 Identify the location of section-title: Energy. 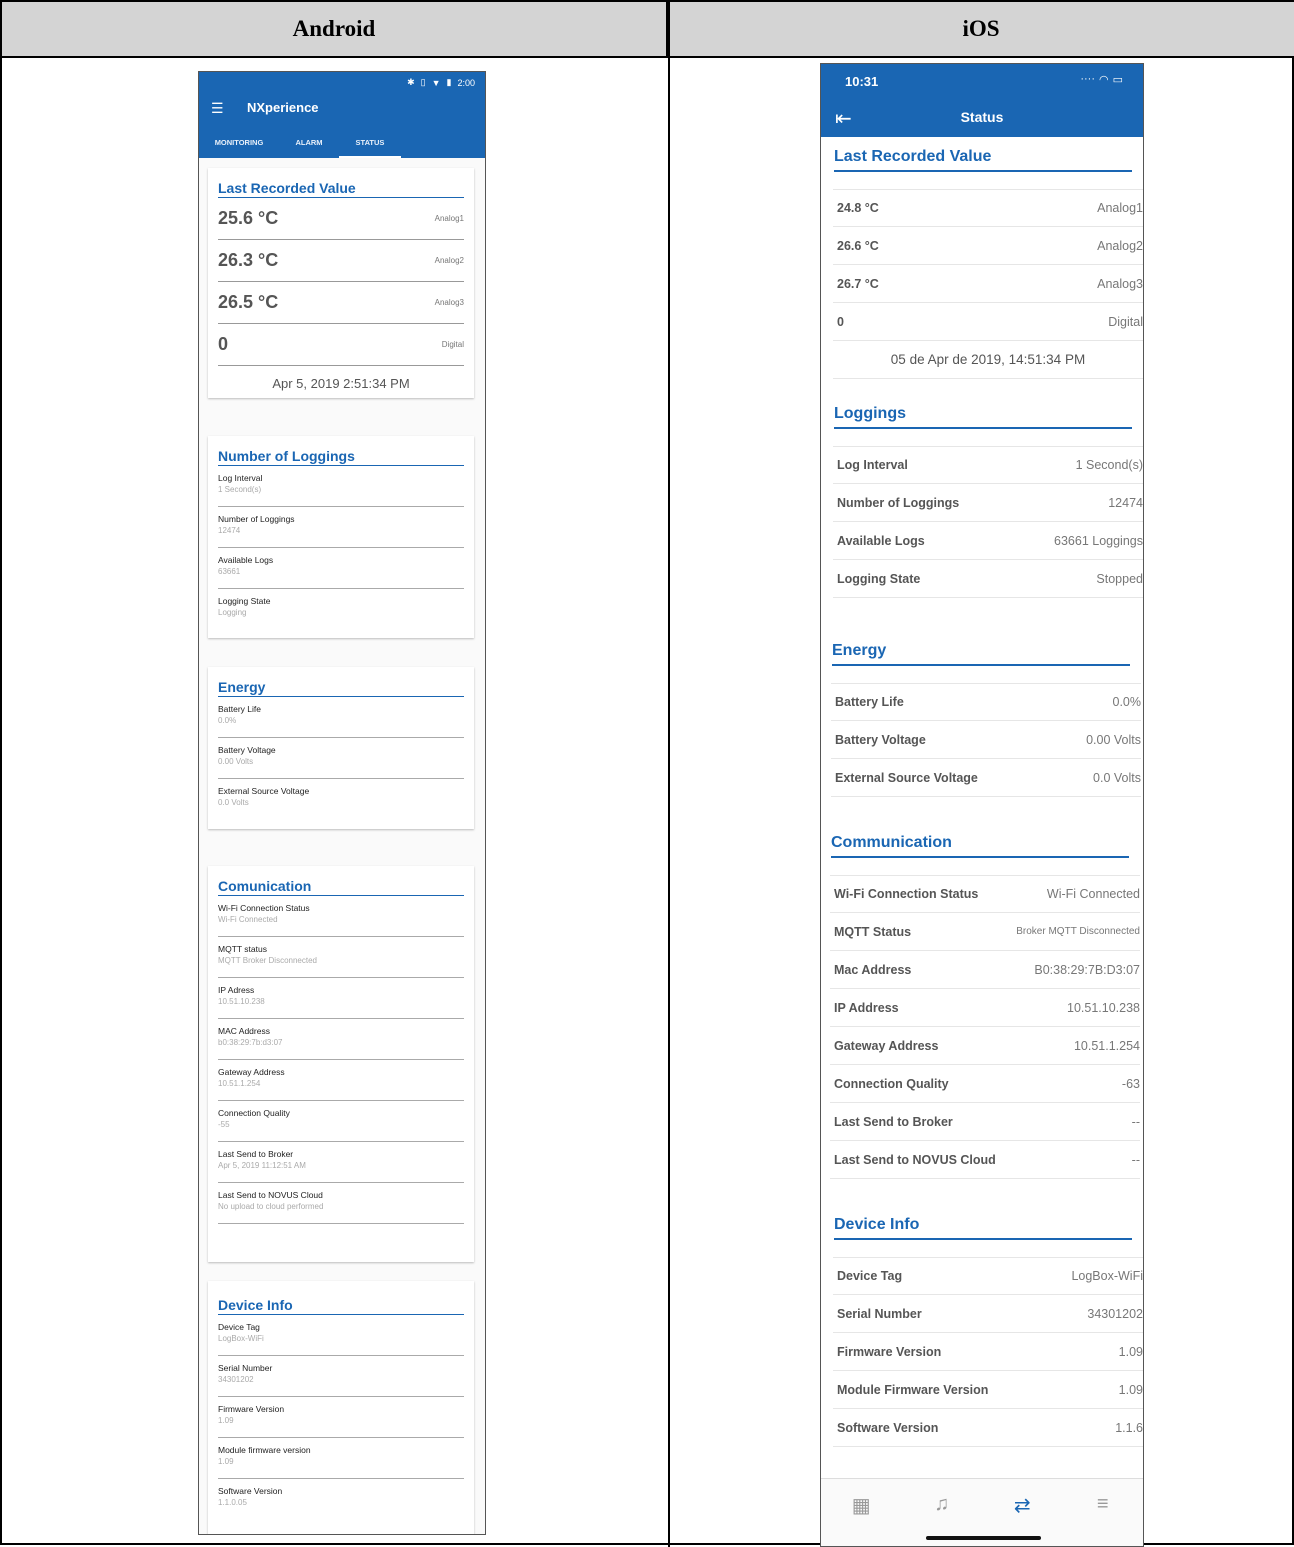
(981, 654).